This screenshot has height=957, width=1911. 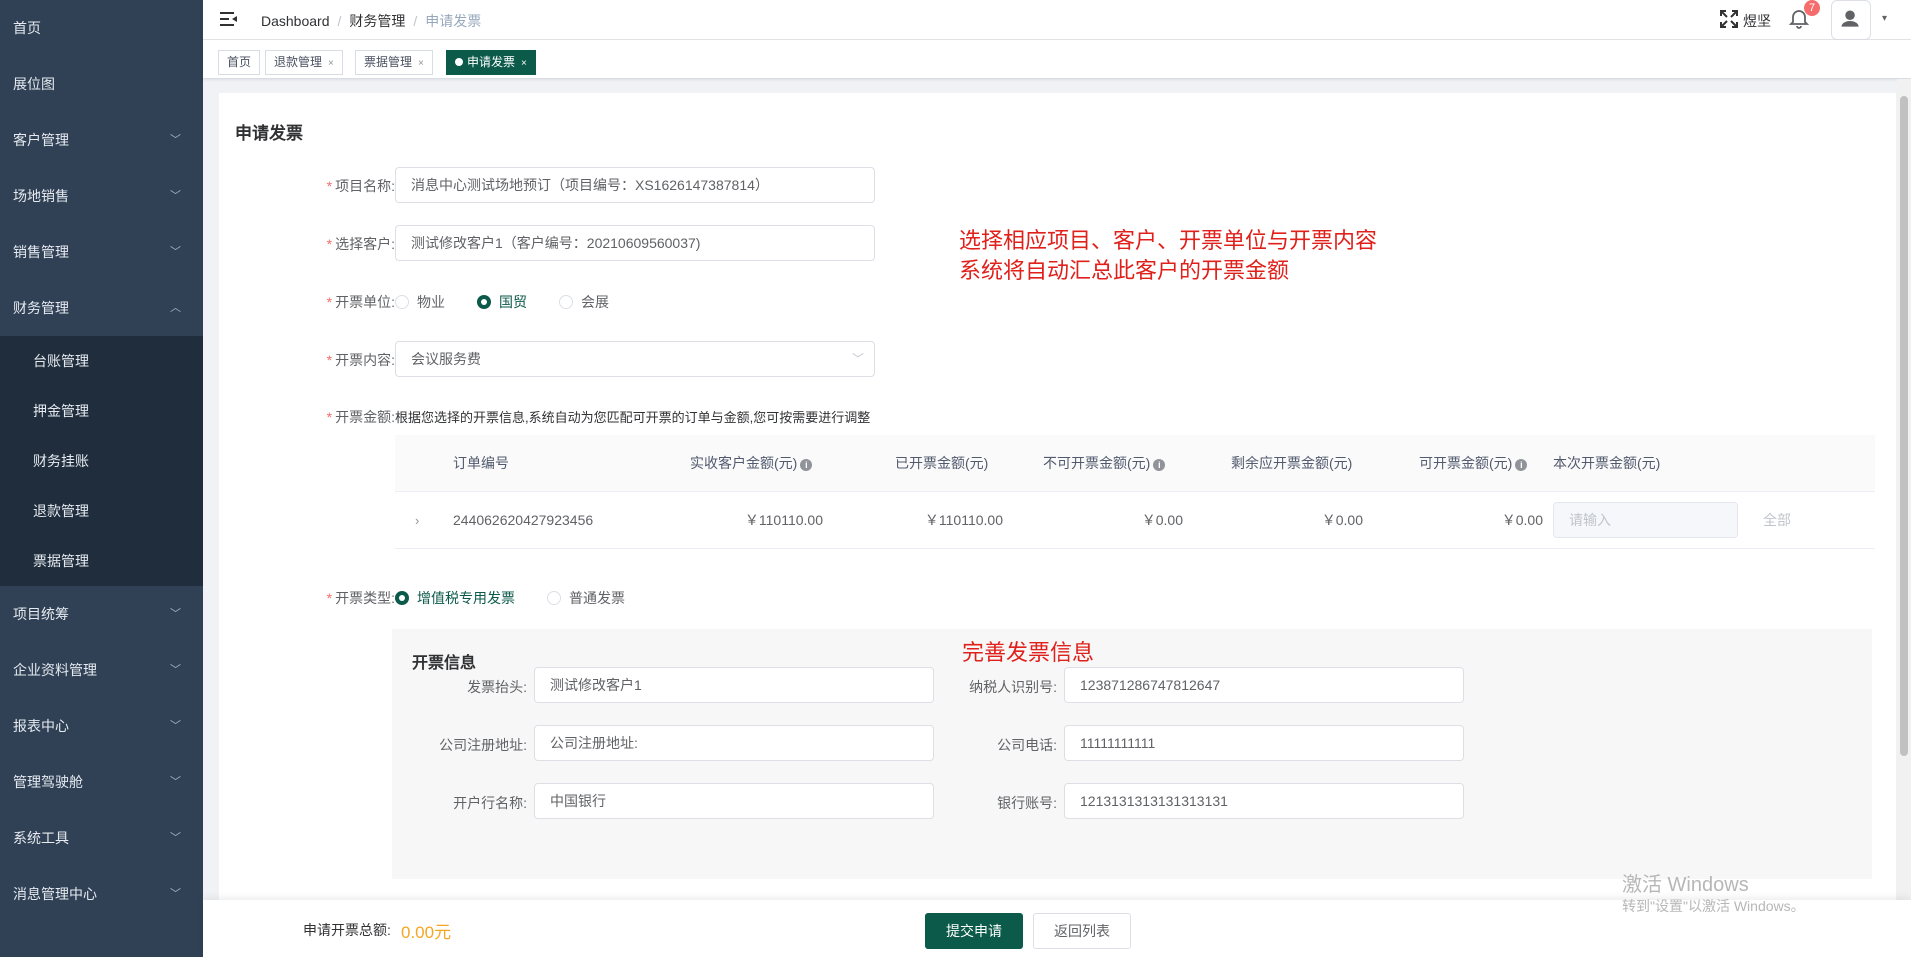 What do you see at coordinates (455, 598) in the screenshot?
I see `radio-type-vat-special: 增值税专用发票` at bounding box center [455, 598].